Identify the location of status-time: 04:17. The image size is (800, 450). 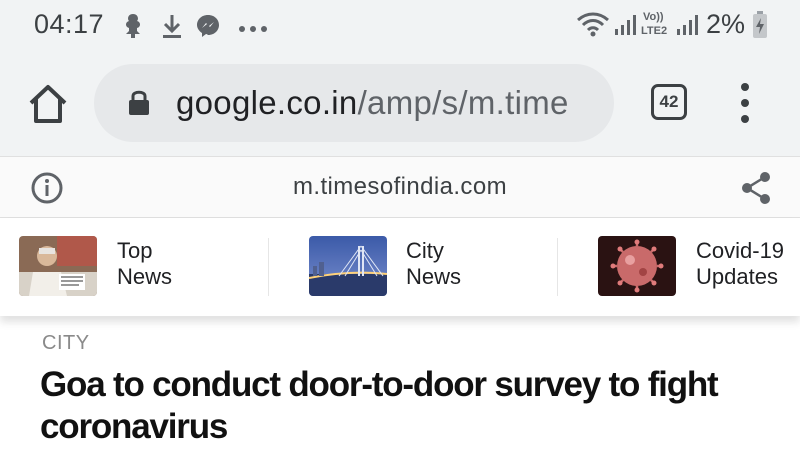
(69, 24).